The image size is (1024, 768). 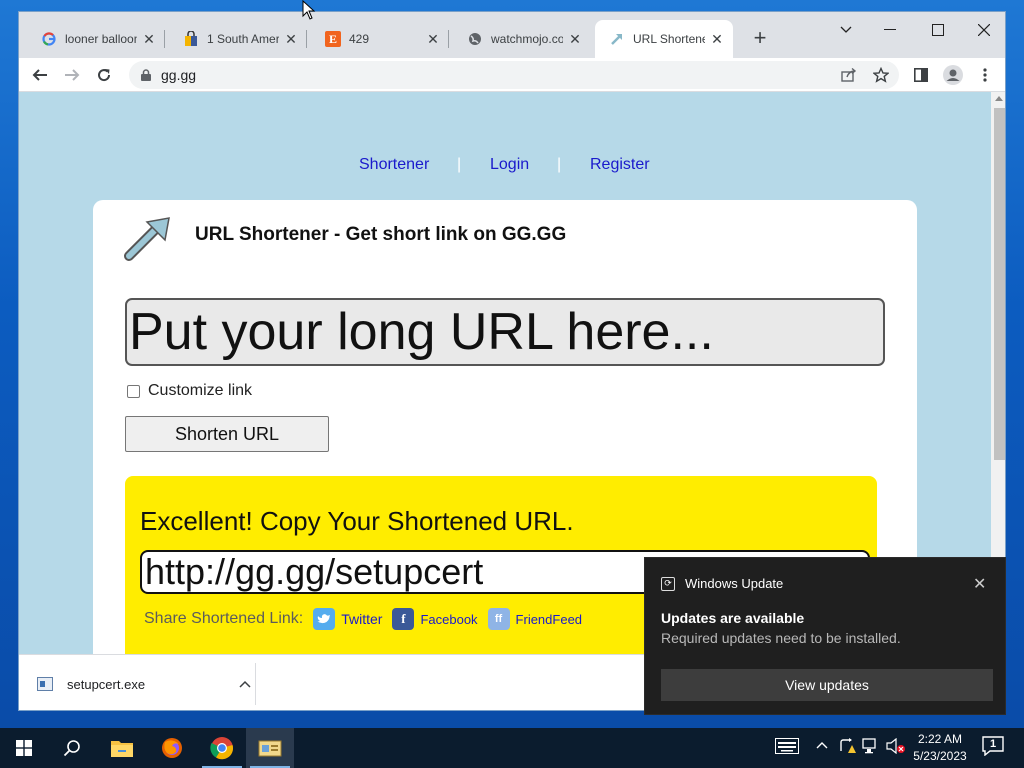 What do you see at coordinates (890, 30) in the screenshot?
I see `minimize-icon` at bounding box center [890, 30].